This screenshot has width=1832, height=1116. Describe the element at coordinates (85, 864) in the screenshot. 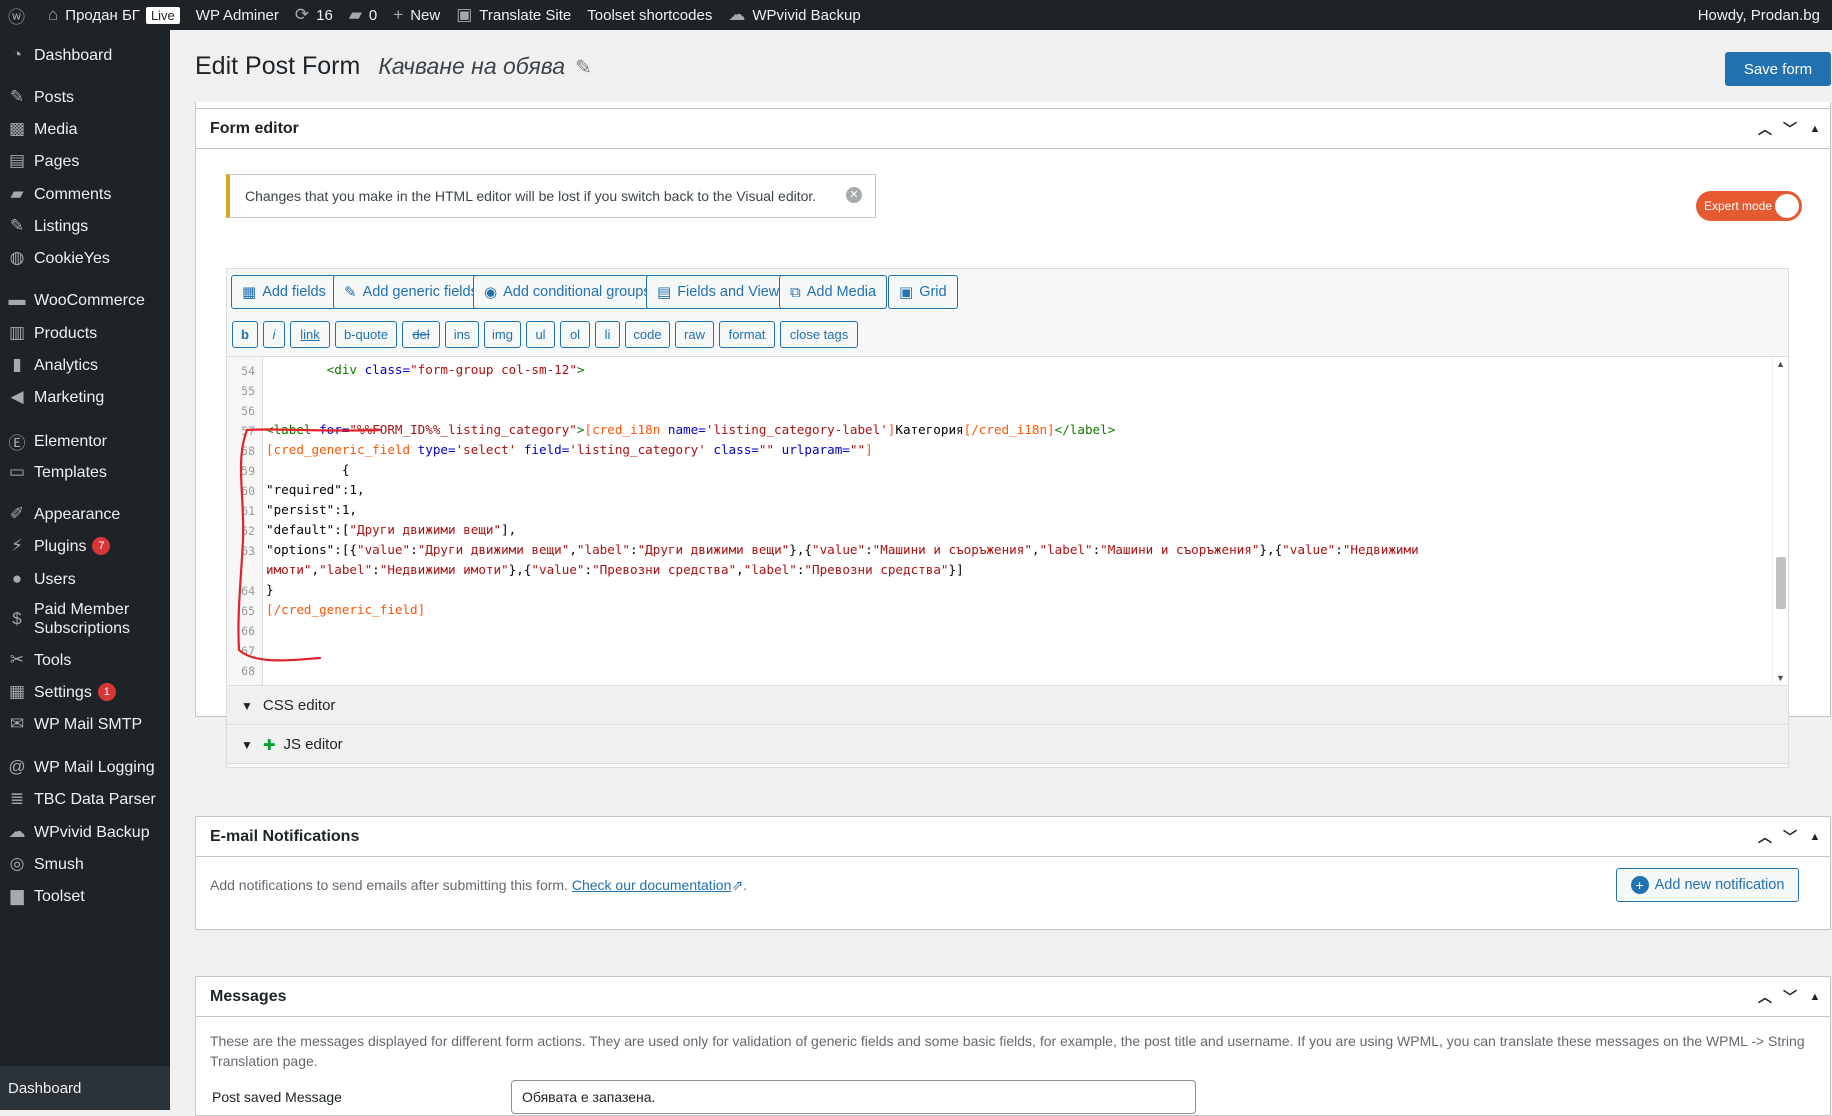

I see `sidebar-item-smush: ◎ Smush` at that location.